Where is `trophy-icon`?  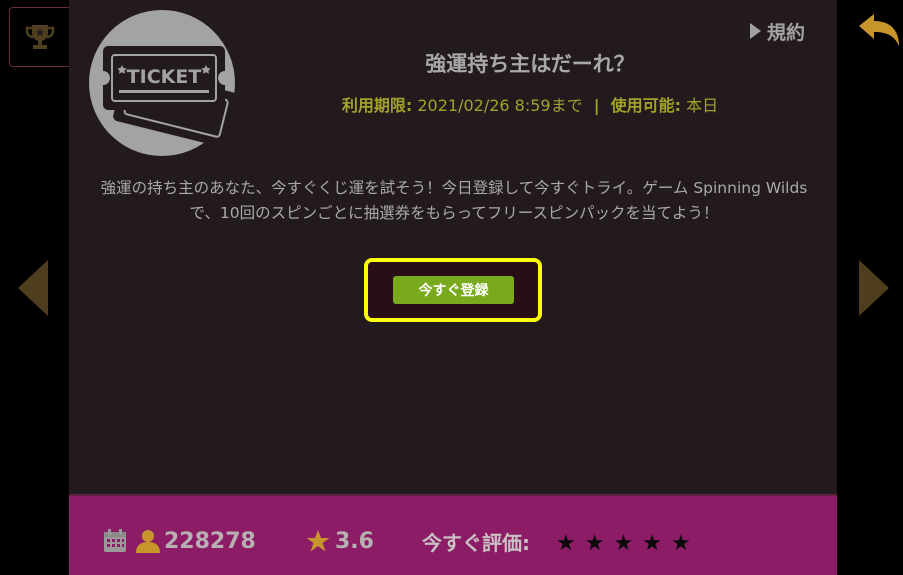 trophy-icon is located at coordinates (39, 37).